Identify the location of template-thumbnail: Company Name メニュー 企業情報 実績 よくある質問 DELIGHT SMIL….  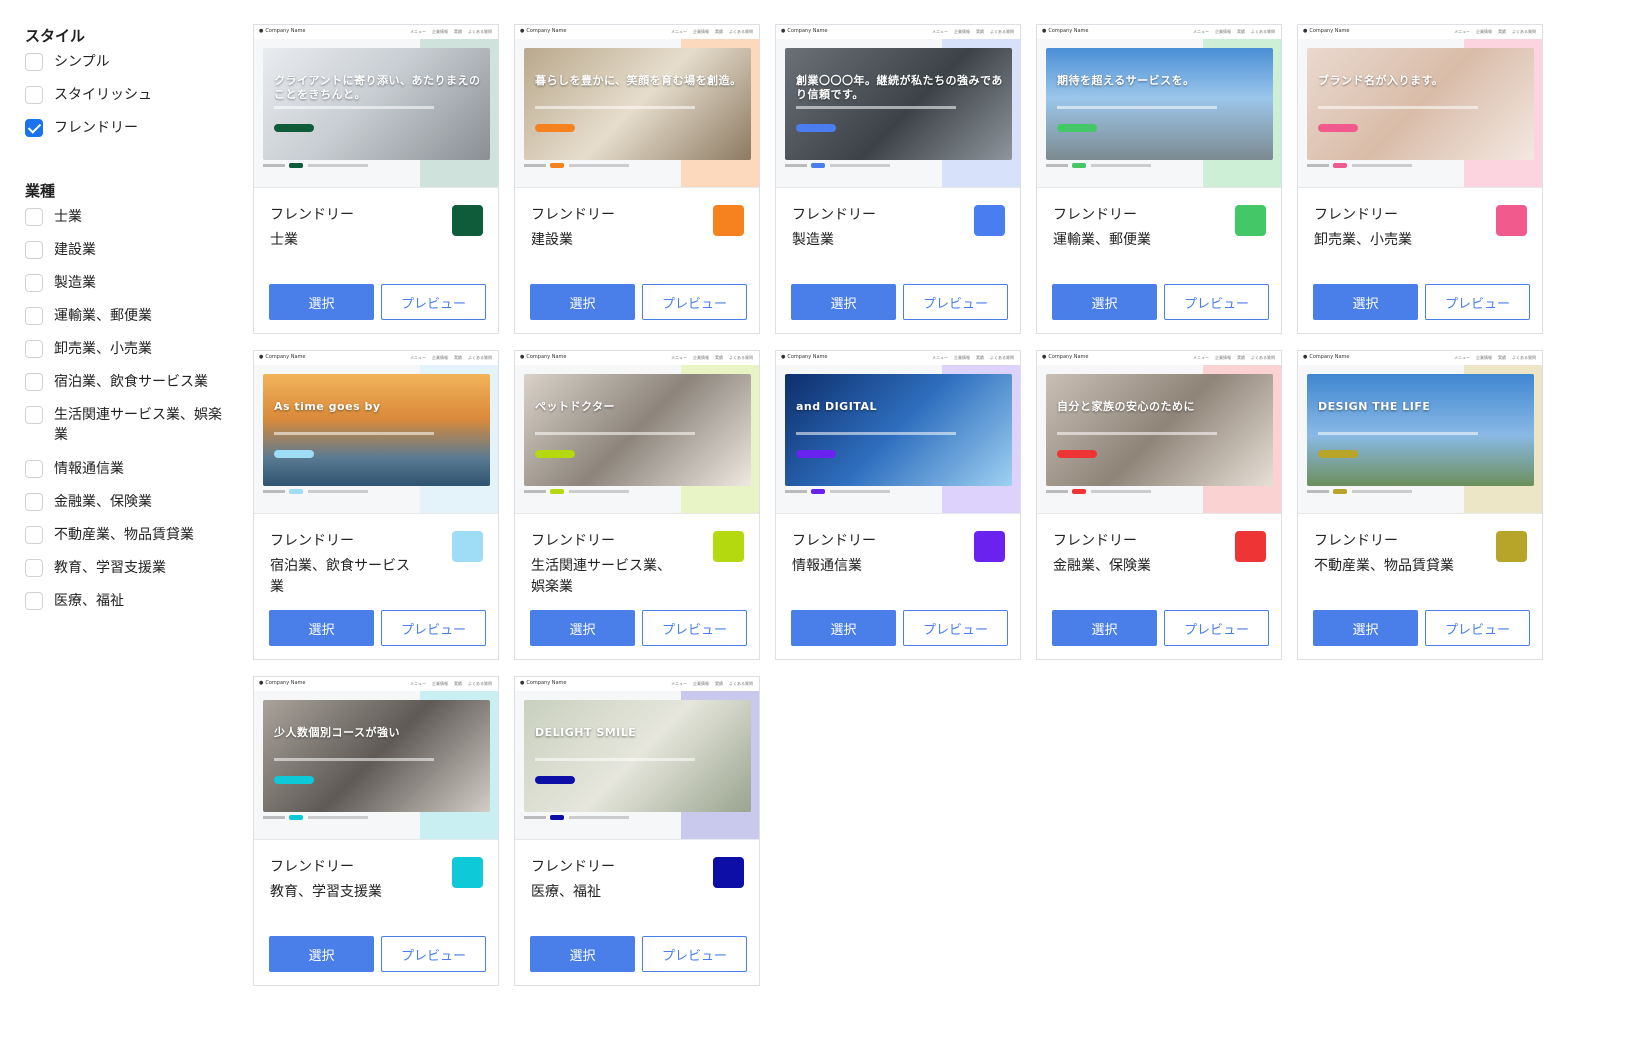
(637, 758).